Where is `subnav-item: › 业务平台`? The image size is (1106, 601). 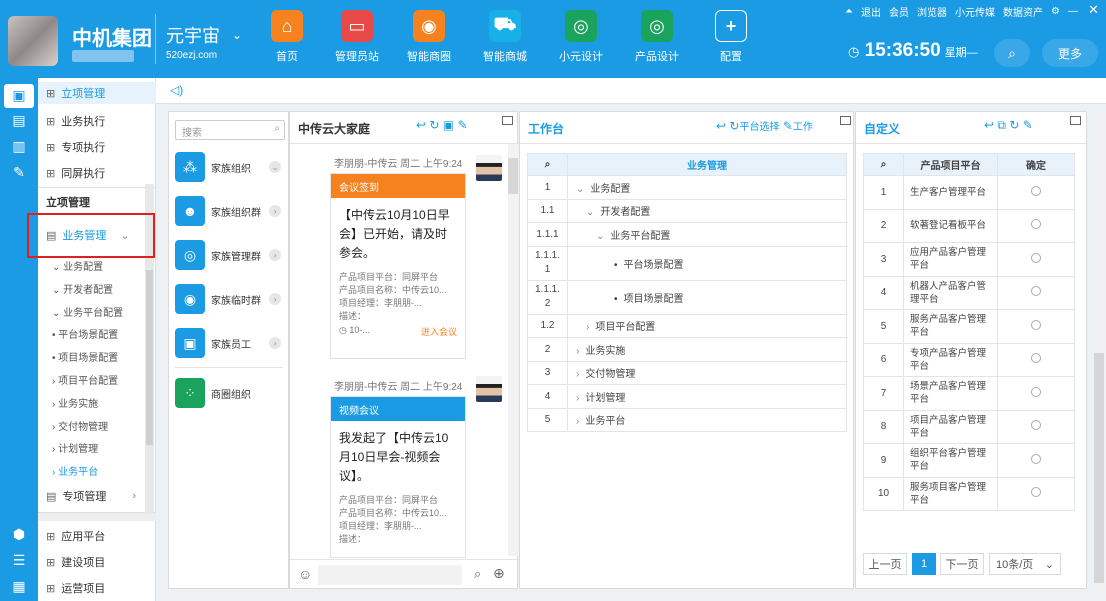 subnav-item: › 业务平台 is located at coordinates (75, 470).